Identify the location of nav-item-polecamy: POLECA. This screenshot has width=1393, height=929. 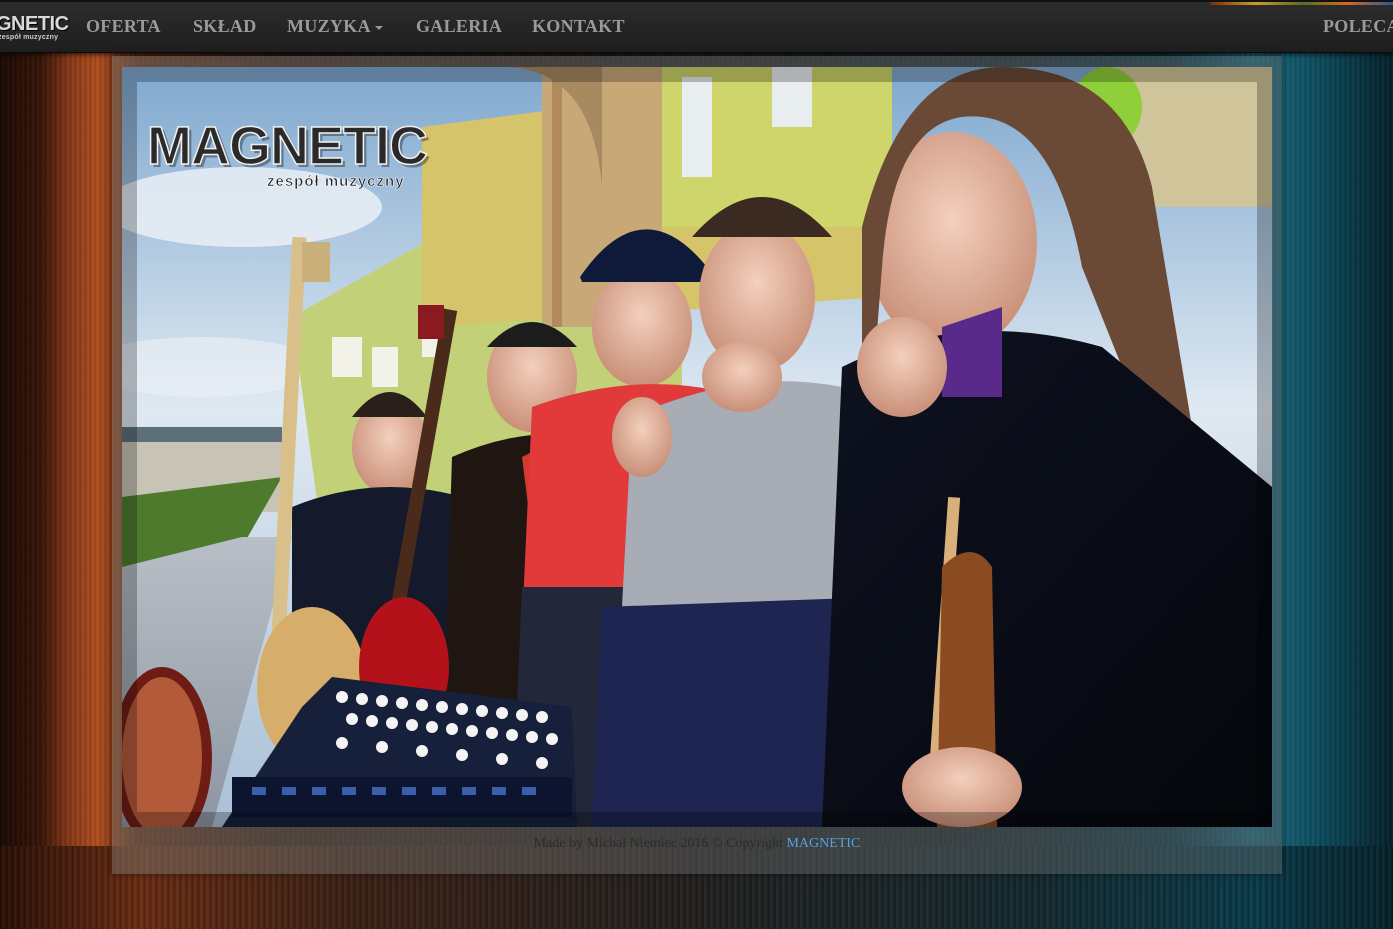
(1358, 26).